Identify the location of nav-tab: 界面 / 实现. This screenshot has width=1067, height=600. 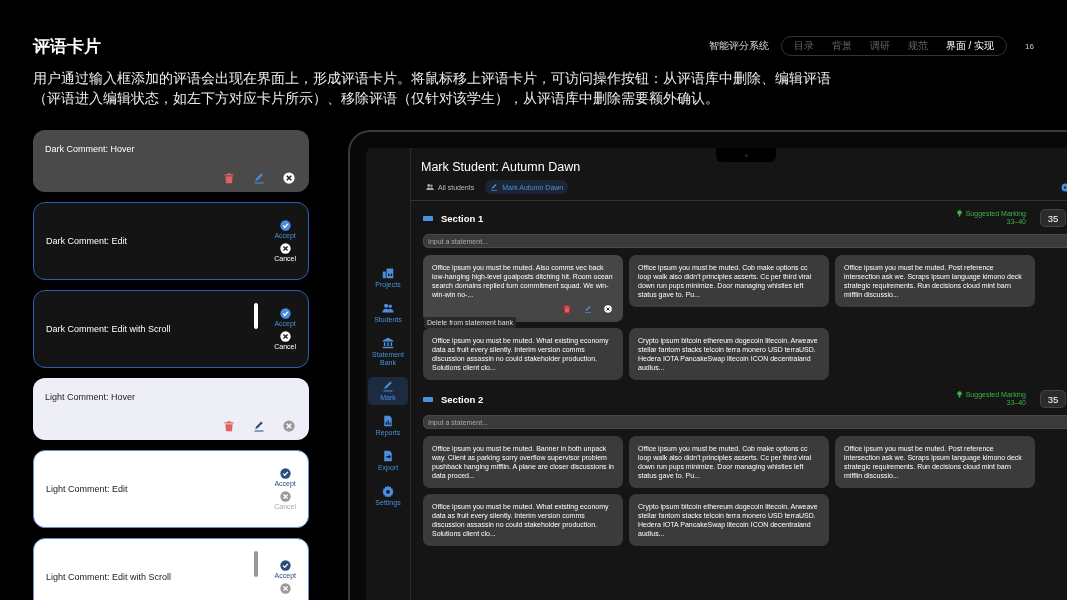
(970, 46).